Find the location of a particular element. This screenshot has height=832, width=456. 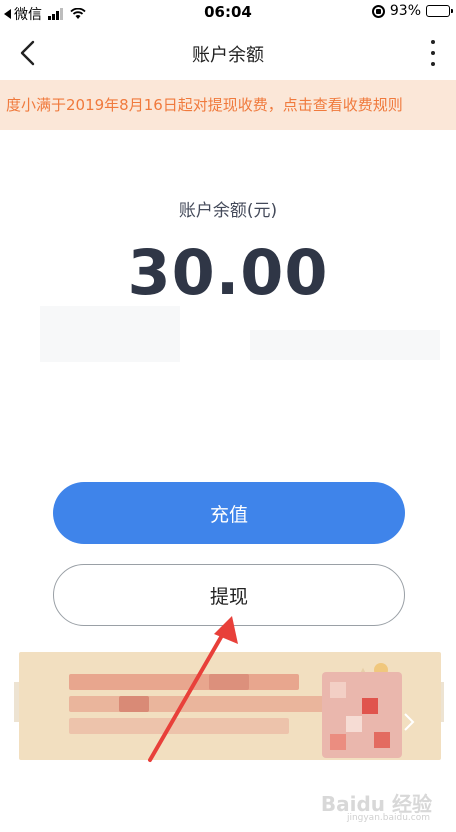

fee-notice-text: 度小满于2019年8月16日起对提现收费，点击查看收费规则 is located at coordinates (204, 105).